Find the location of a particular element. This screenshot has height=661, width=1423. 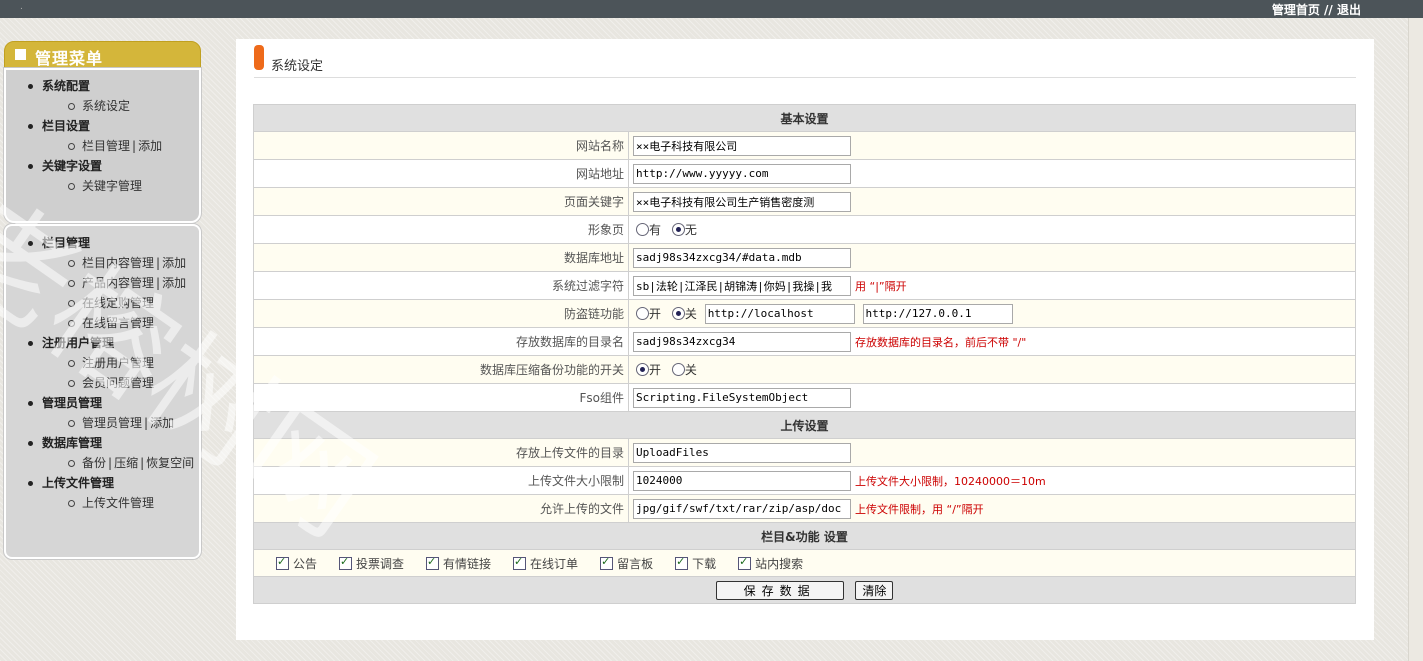

menu-item: 在线留言管理 is located at coordinates (102, 323).